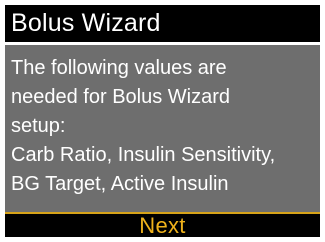 This screenshot has height=242, width=325. What do you see at coordinates (121, 97) in the screenshot?
I see `message-line: needed for Bolus Wizard` at bounding box center [121, 97].